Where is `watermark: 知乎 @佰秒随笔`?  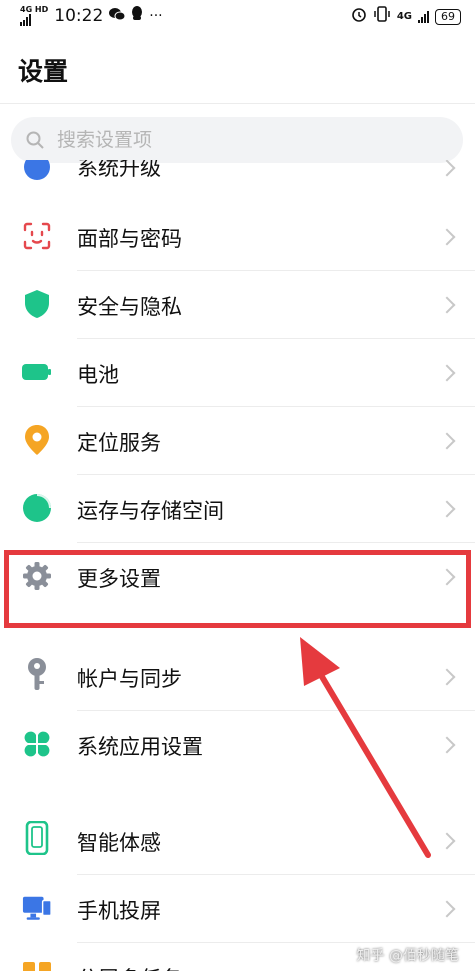 watermark: 知乎 @佰秒随笔 is located at coordinates (407, 956).